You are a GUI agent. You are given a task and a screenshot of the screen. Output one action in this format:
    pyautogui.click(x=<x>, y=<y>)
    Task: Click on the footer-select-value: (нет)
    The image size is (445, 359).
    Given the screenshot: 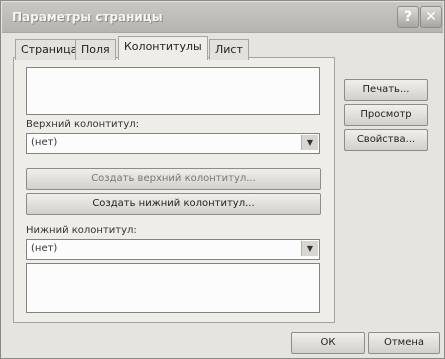 What is the action you would take?
    pyautogui.click(x=44, y=248)
    